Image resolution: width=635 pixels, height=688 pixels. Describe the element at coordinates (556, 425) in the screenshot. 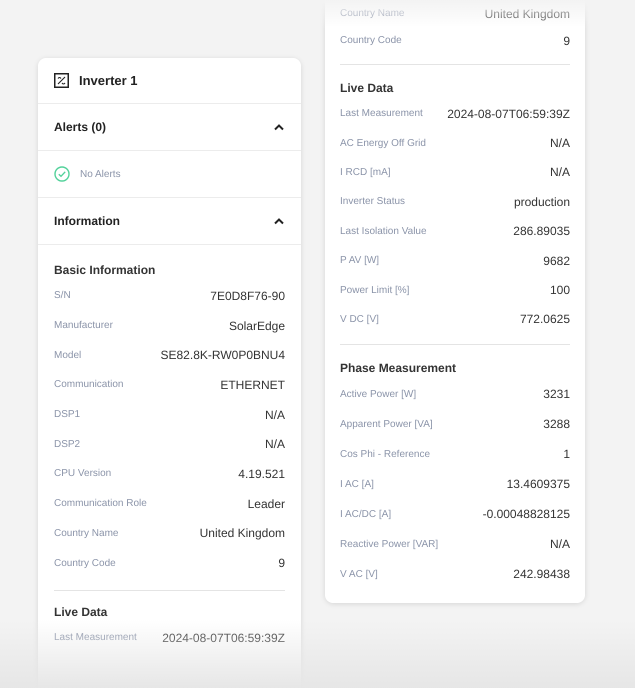

I see `field-value: 3288` at that location.